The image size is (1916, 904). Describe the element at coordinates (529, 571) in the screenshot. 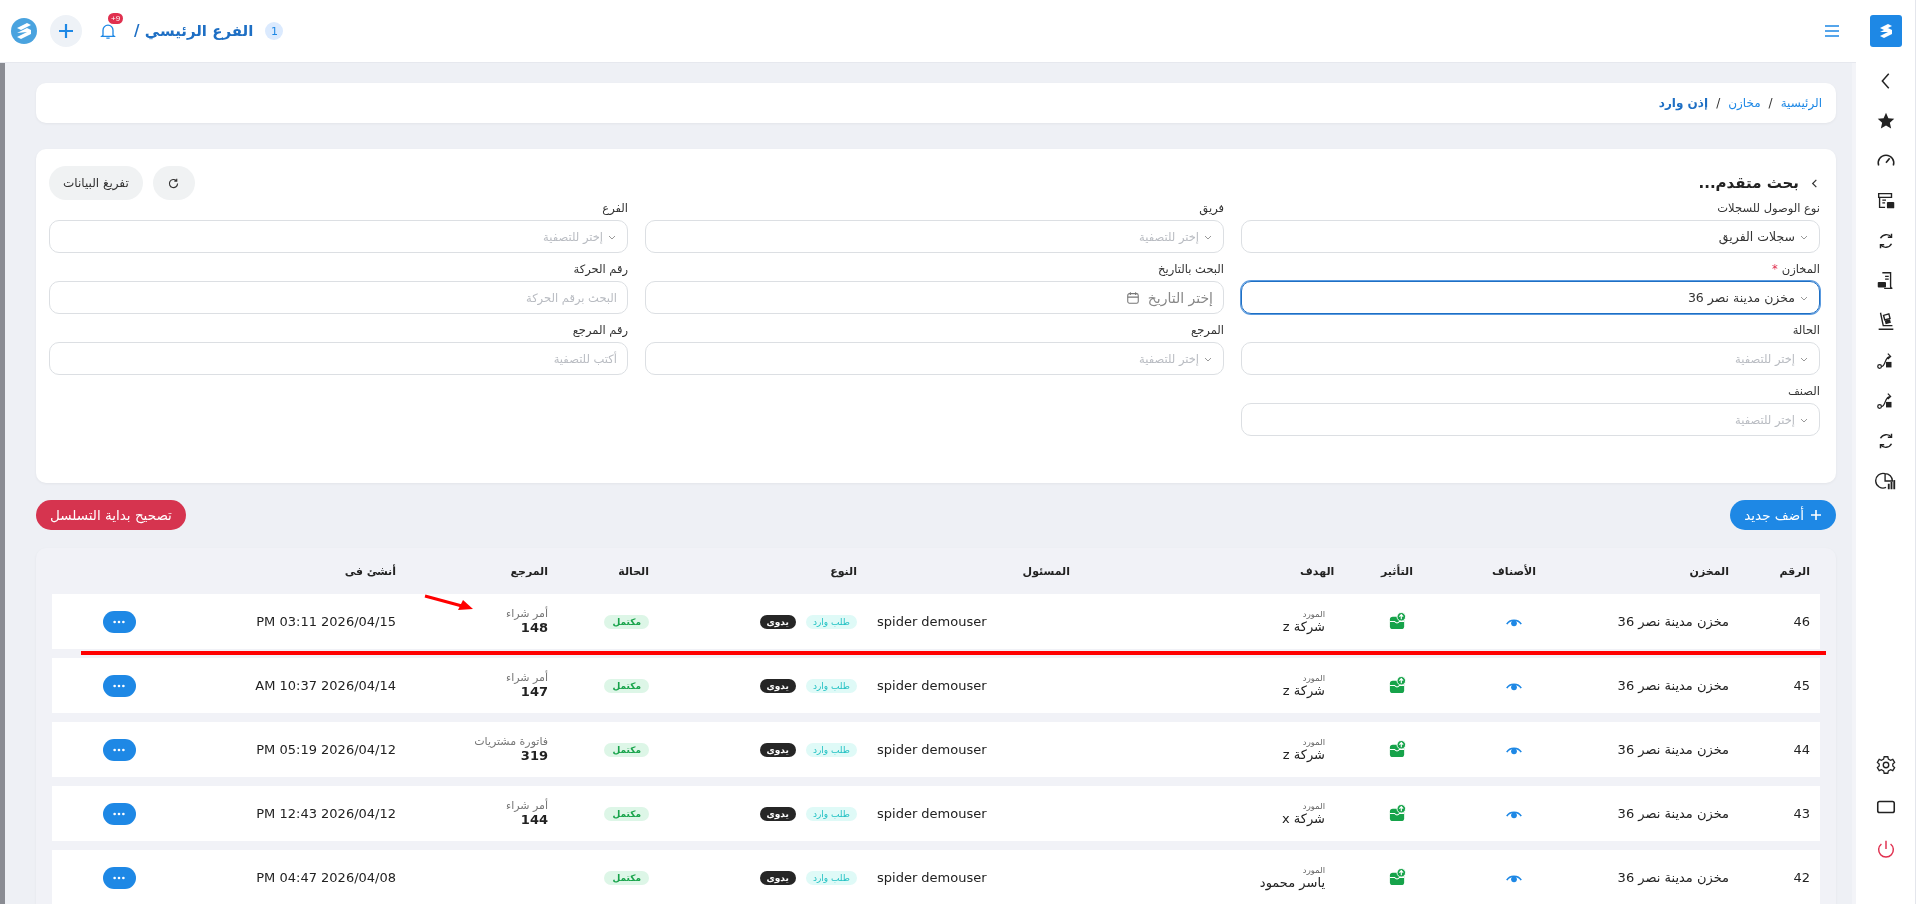

I see `column-header: المرجع` at that location.